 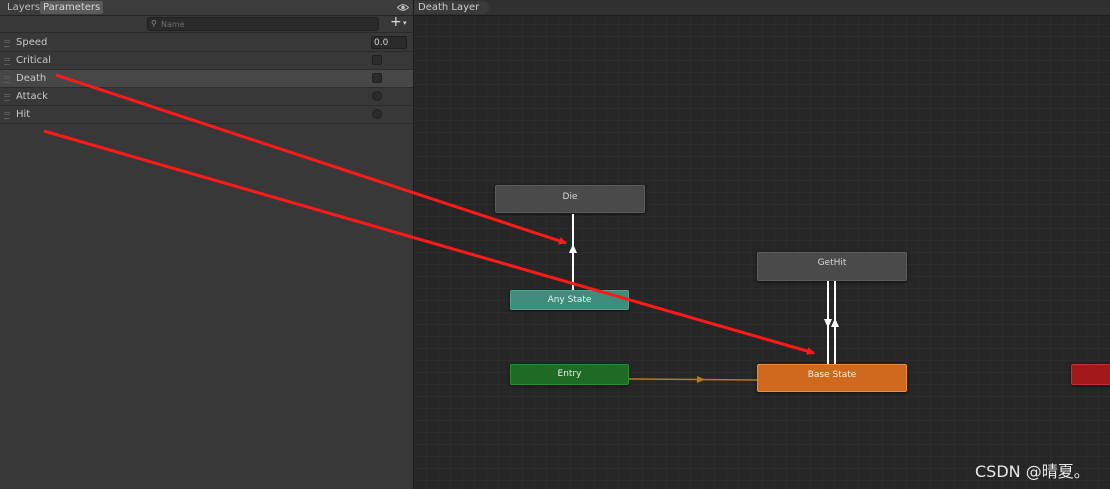 What do you see at coordinates (206, 115) in the screenshot?
I see `parameter-row-hit: Hit` at bounding box center [206, 115].